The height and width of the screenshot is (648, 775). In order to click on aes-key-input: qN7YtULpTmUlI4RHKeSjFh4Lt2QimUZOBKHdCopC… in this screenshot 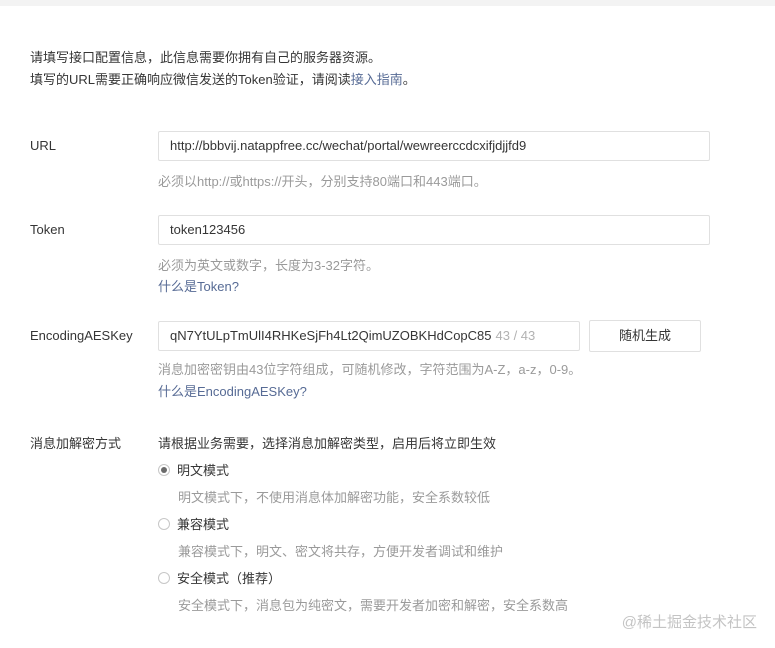, I will do `click(369, 336)`.